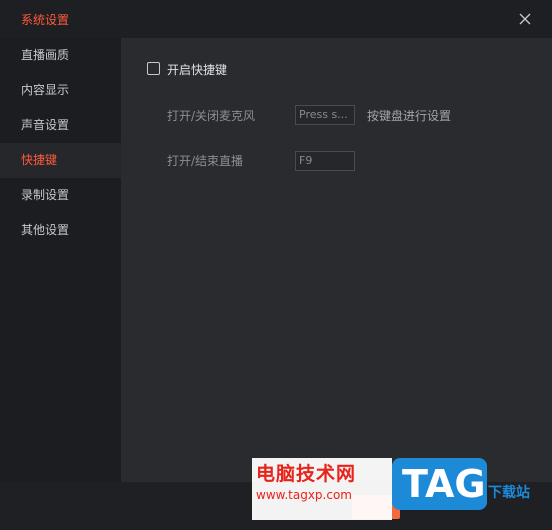 This screenshot has width=552, height=530. What do you see at coordinates (60, 125) in the screenshot?
I see `sidebar-item-sound: 声音设置` at bounding box center [60, 125].